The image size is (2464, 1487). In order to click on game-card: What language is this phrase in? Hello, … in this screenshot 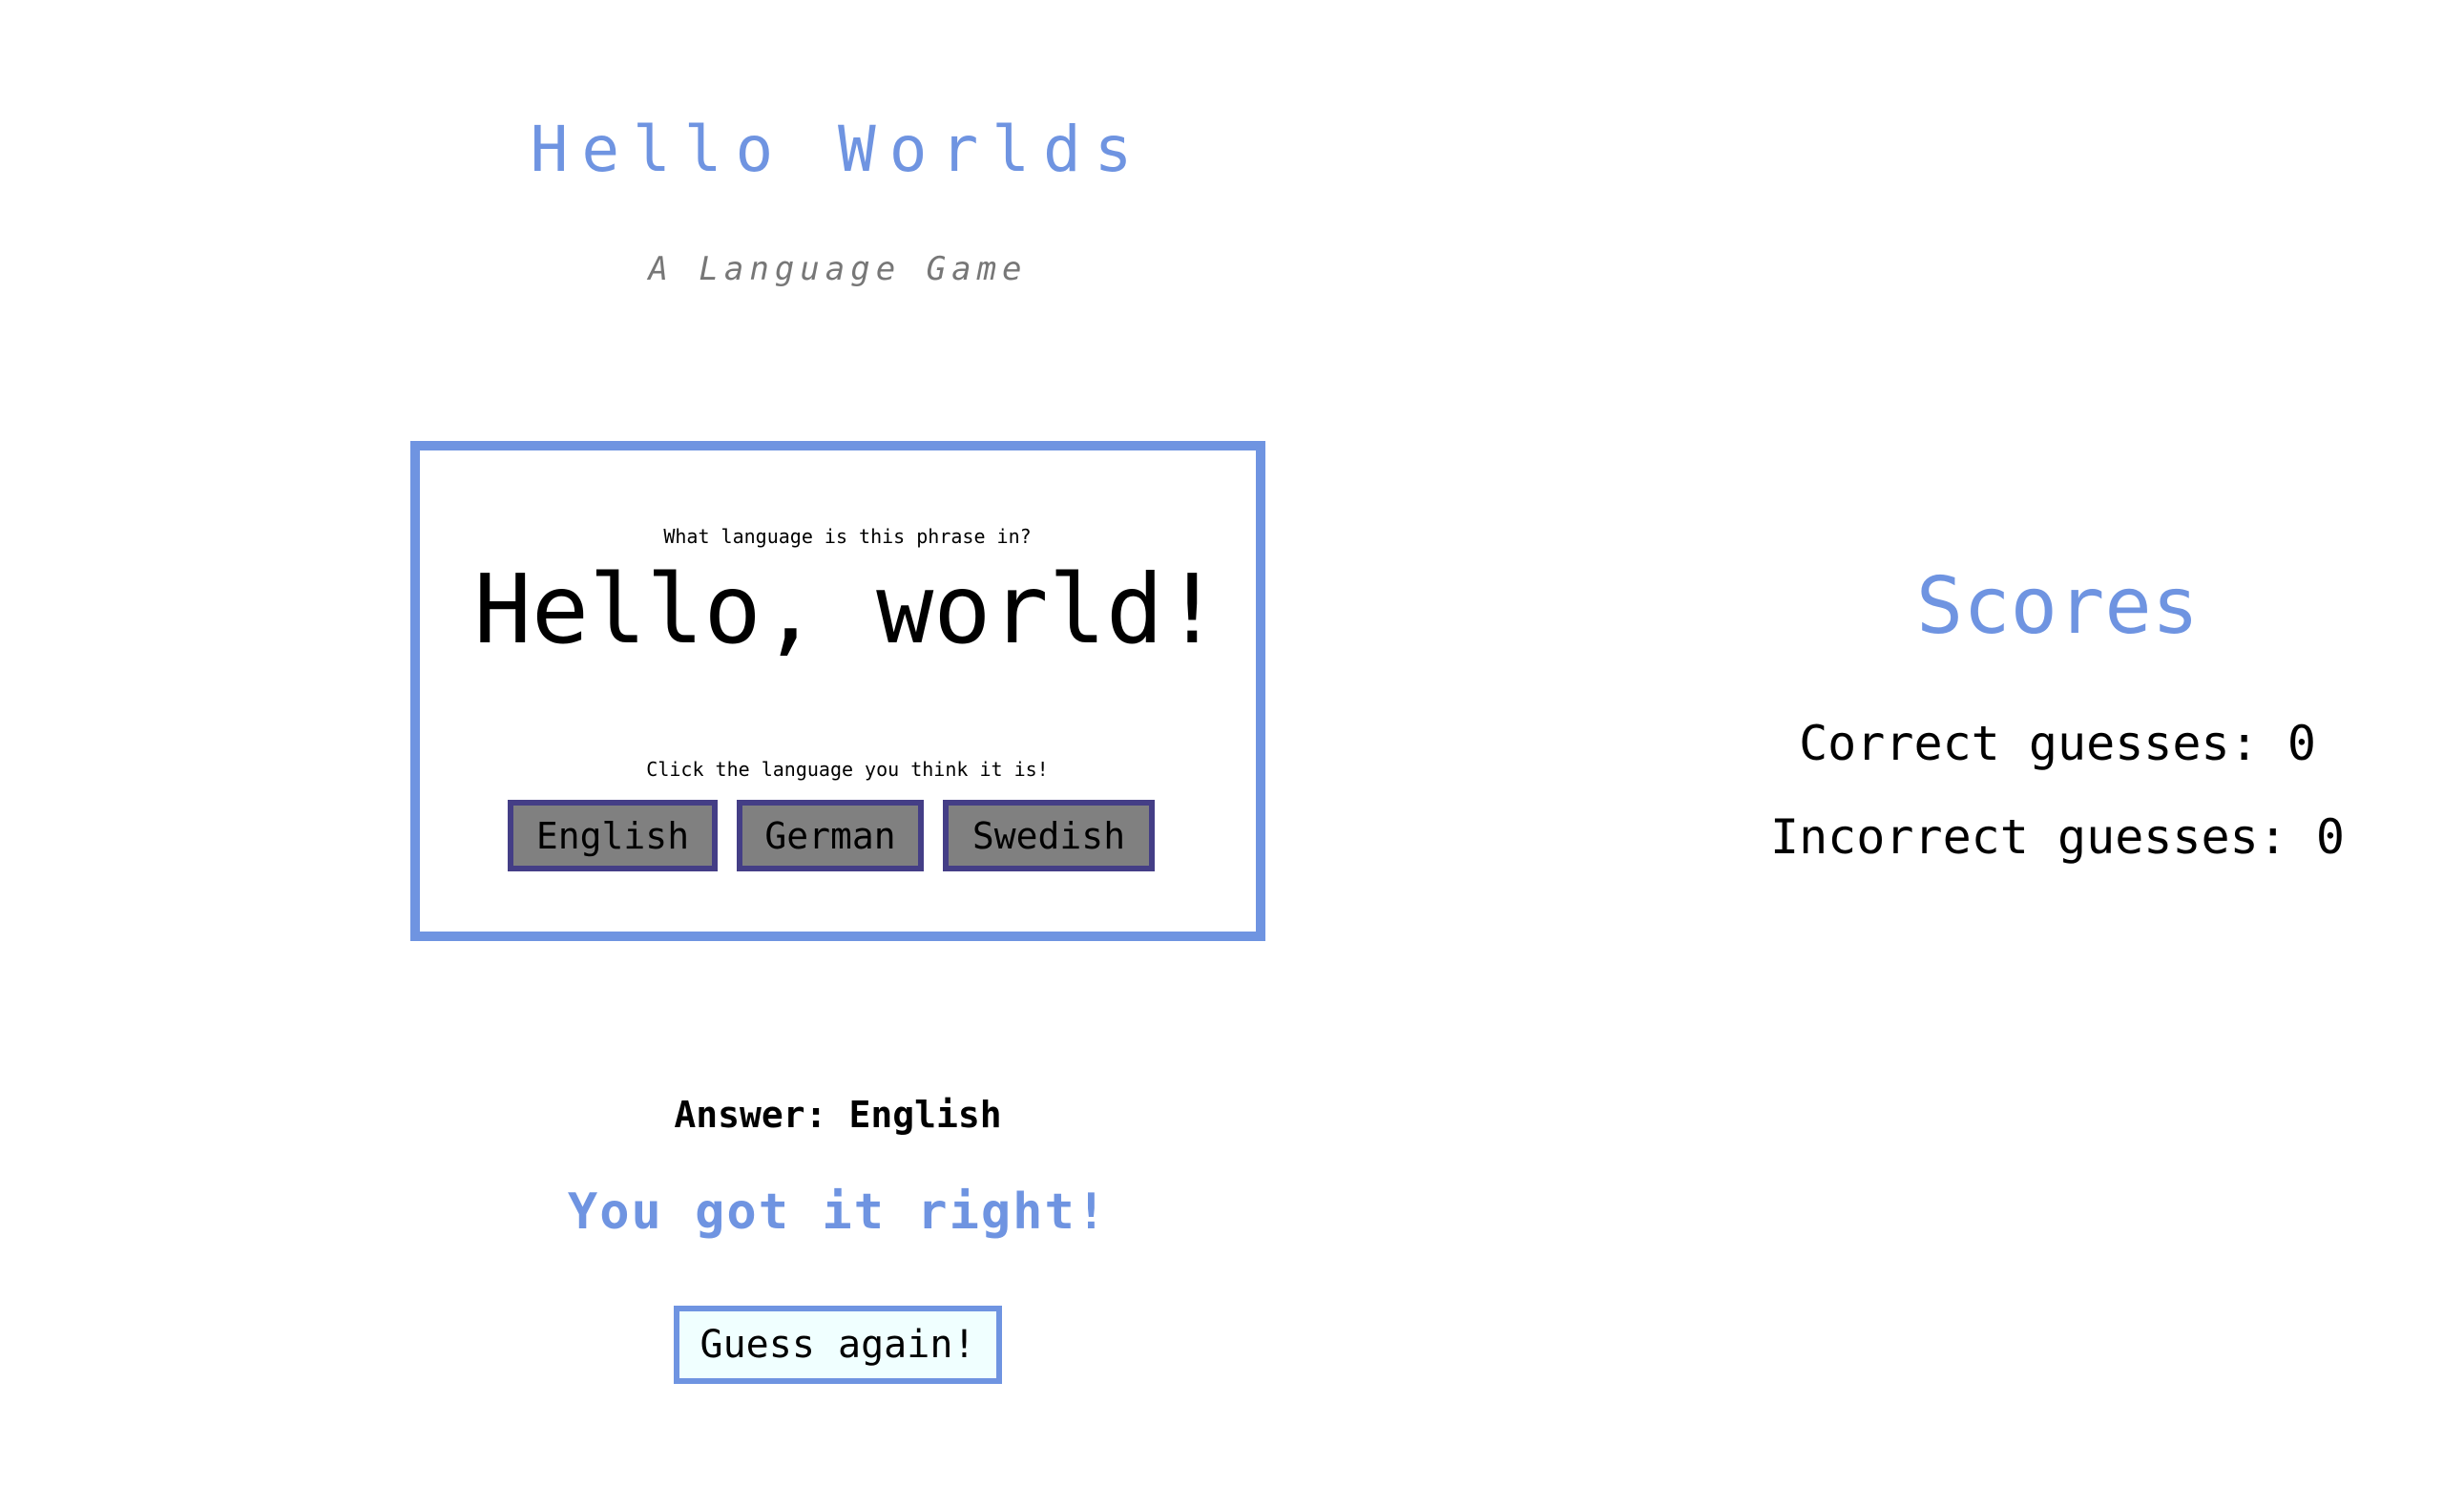, I will do `click(838, 691)`.